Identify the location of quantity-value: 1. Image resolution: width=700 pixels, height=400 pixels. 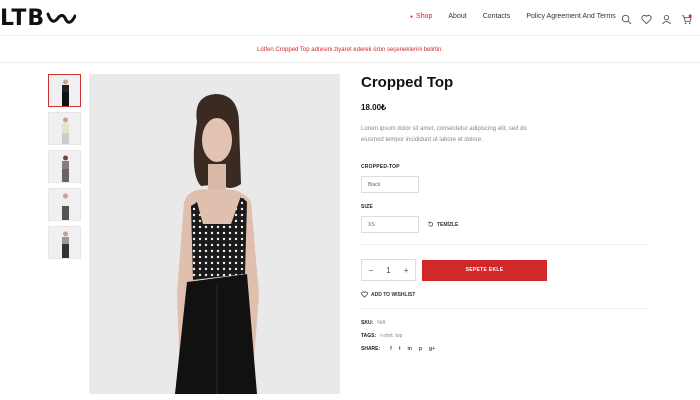
(388, 270).